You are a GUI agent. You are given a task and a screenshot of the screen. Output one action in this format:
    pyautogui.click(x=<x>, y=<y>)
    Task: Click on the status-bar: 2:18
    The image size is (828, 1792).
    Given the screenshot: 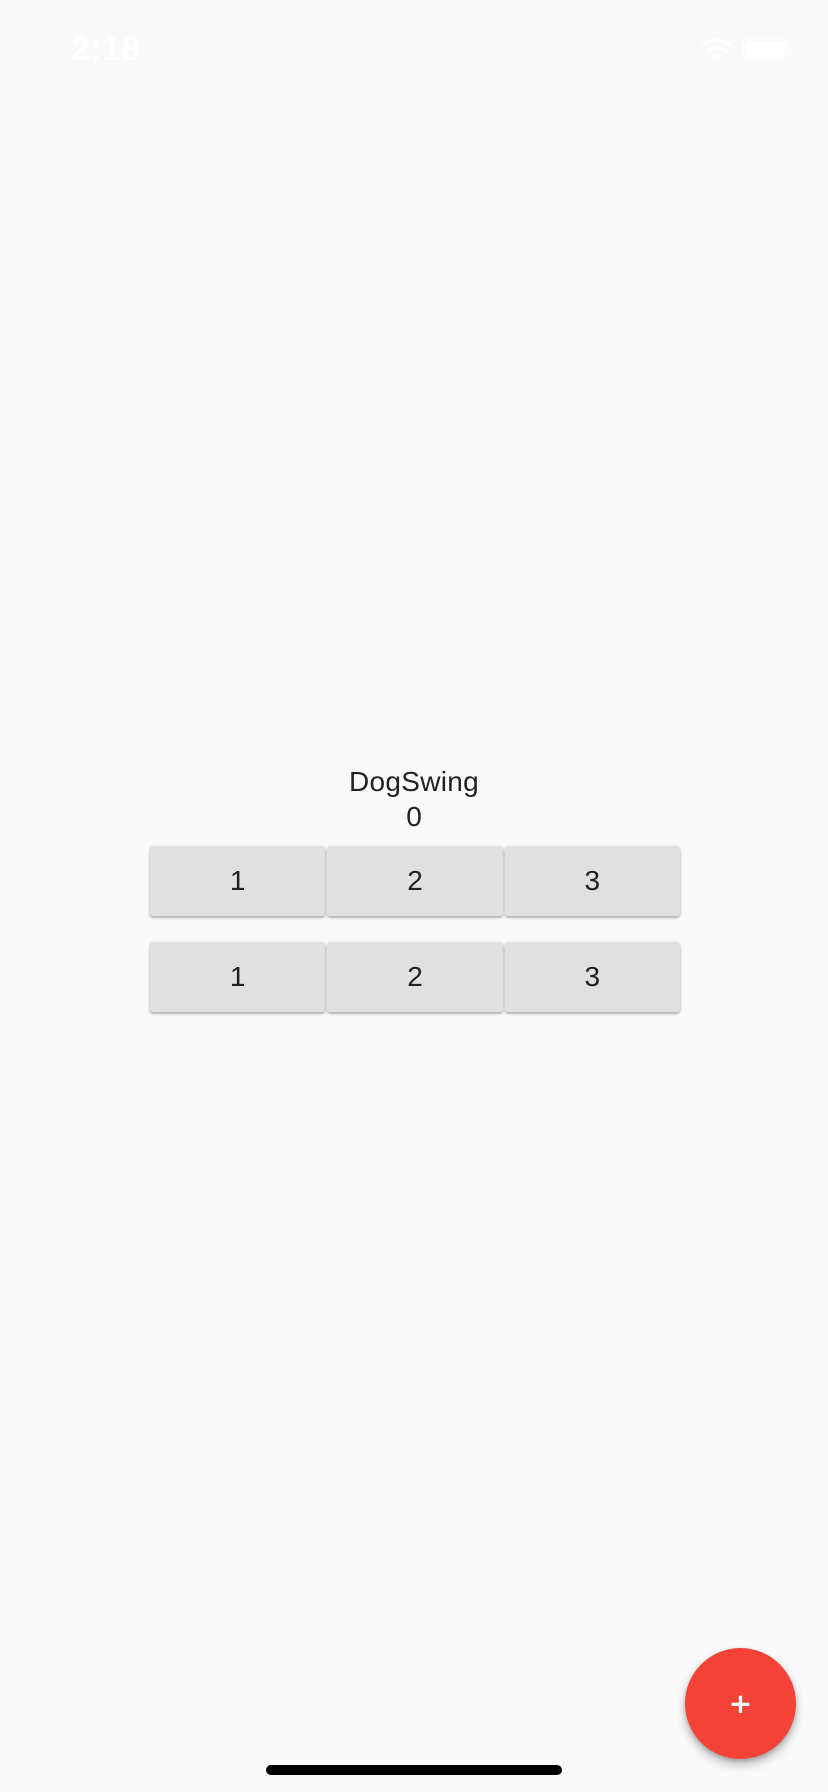 What is the action you would take?
    pyautogui.click(x=414, y=50)
    